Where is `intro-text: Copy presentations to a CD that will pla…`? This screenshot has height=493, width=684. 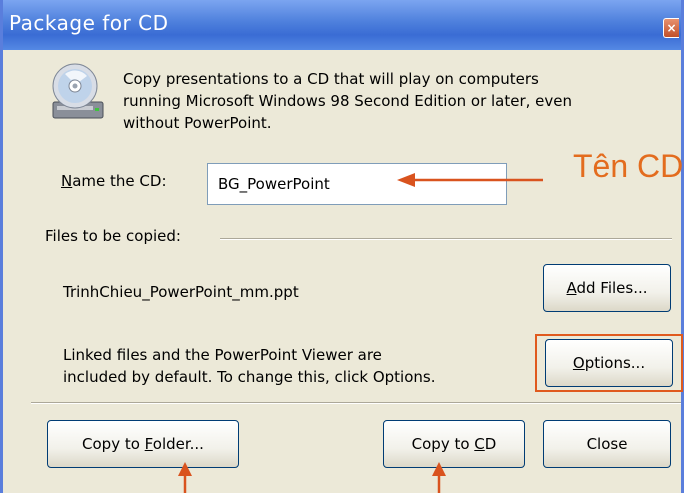 intro-text: Copy presentations to a CD that will pla… is located at coordinates (347, 101).